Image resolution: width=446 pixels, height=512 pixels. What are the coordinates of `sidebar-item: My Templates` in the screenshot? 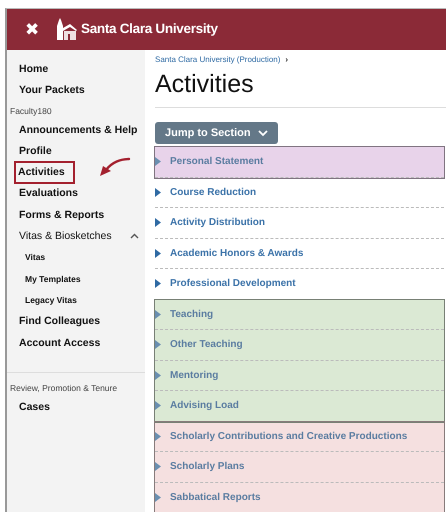 It's located at (76, 279).